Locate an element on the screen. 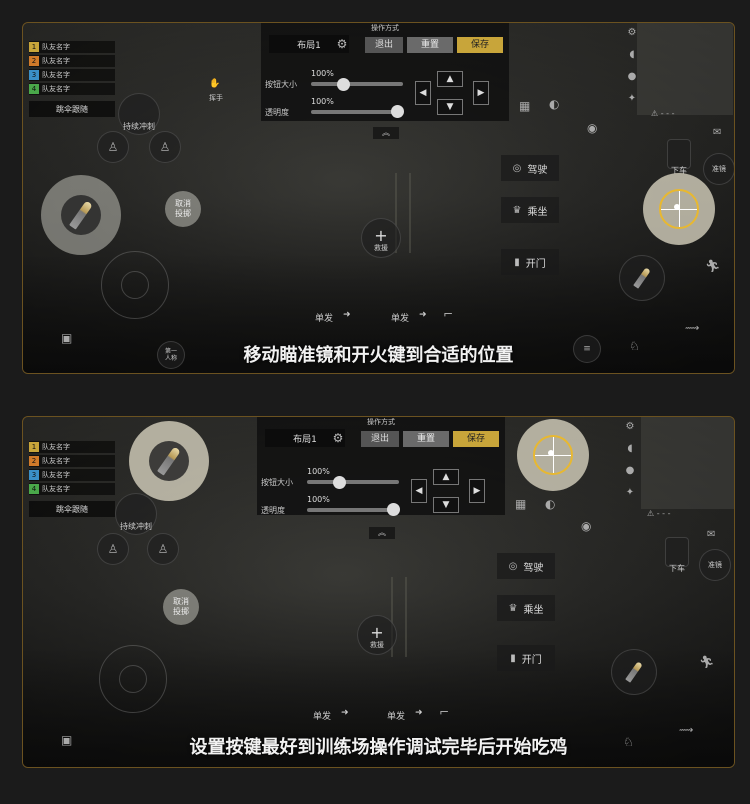 The height and width of the screenshot is (804, 750). steering-wheel-icon: ◎ is located at coordinates (517, 168).